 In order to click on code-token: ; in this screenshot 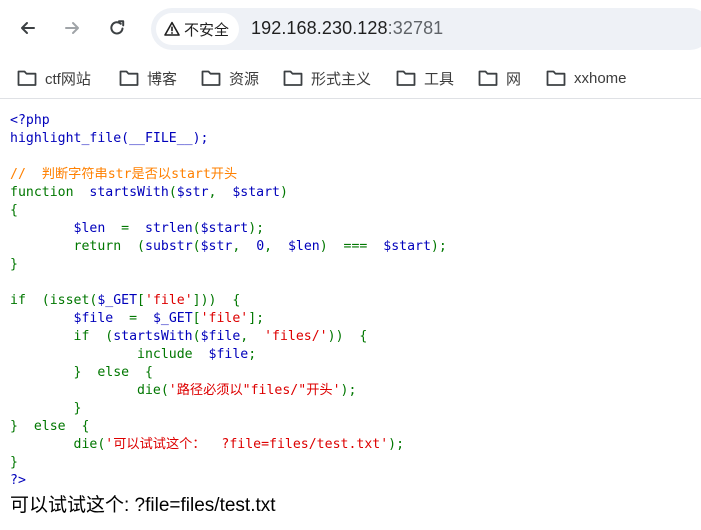, I will do `click(252, 354)`.